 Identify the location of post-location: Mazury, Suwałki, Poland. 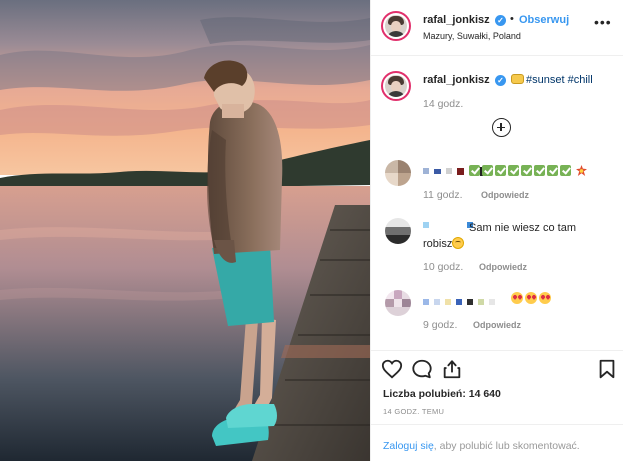
(472, 36).